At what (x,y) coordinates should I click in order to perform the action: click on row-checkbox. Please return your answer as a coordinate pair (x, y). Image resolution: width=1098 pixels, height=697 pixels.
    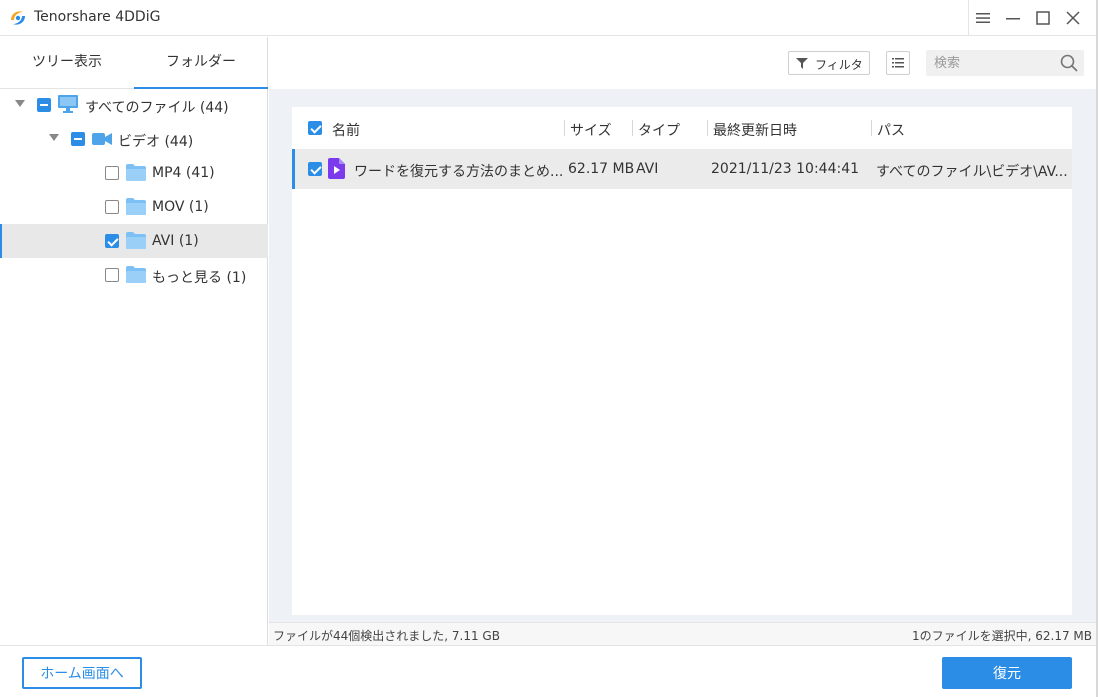
    Looking at the image, I should click on (315, 169).